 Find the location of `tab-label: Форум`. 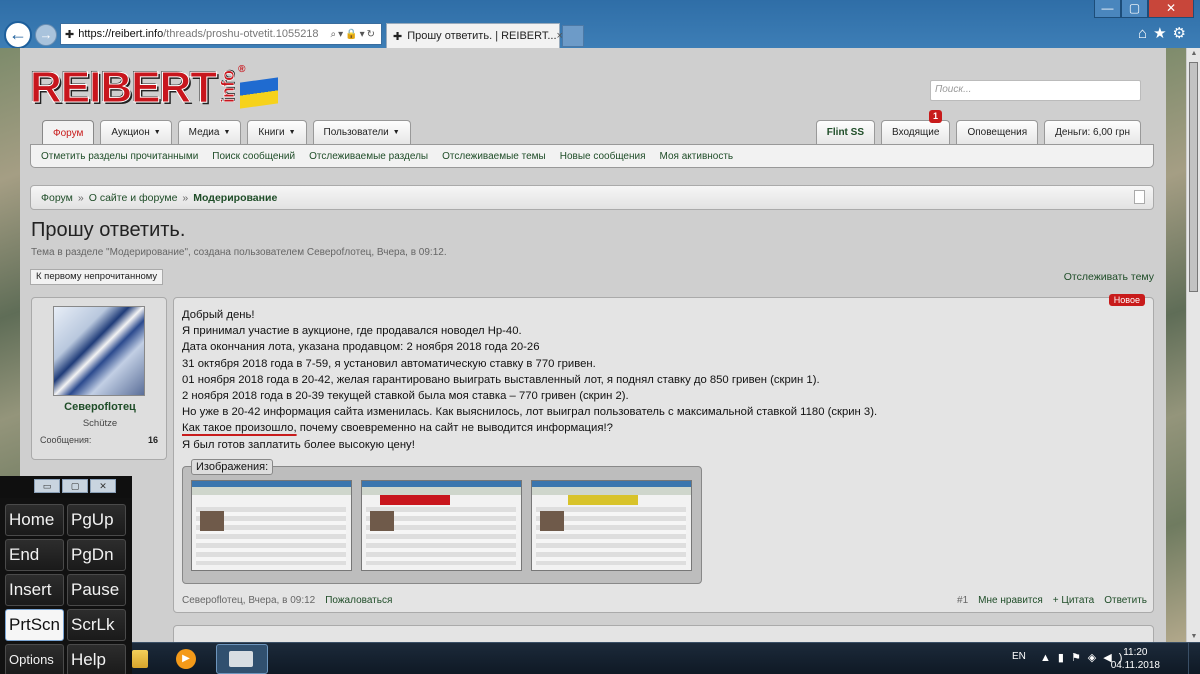

tab-label: Форум is located at coordinates (68, 133).